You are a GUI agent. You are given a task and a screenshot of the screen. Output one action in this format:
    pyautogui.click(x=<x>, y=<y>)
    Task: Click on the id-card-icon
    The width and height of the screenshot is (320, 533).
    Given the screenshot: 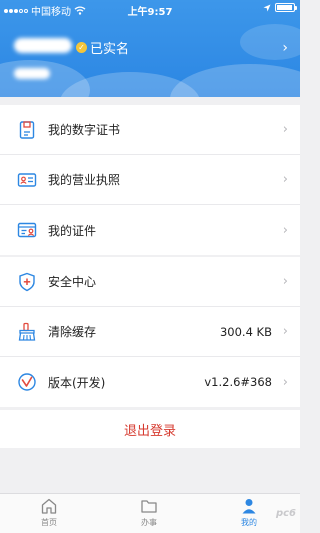 What is the action you would take?
    pyautogui.click(x=27, y=230)
    